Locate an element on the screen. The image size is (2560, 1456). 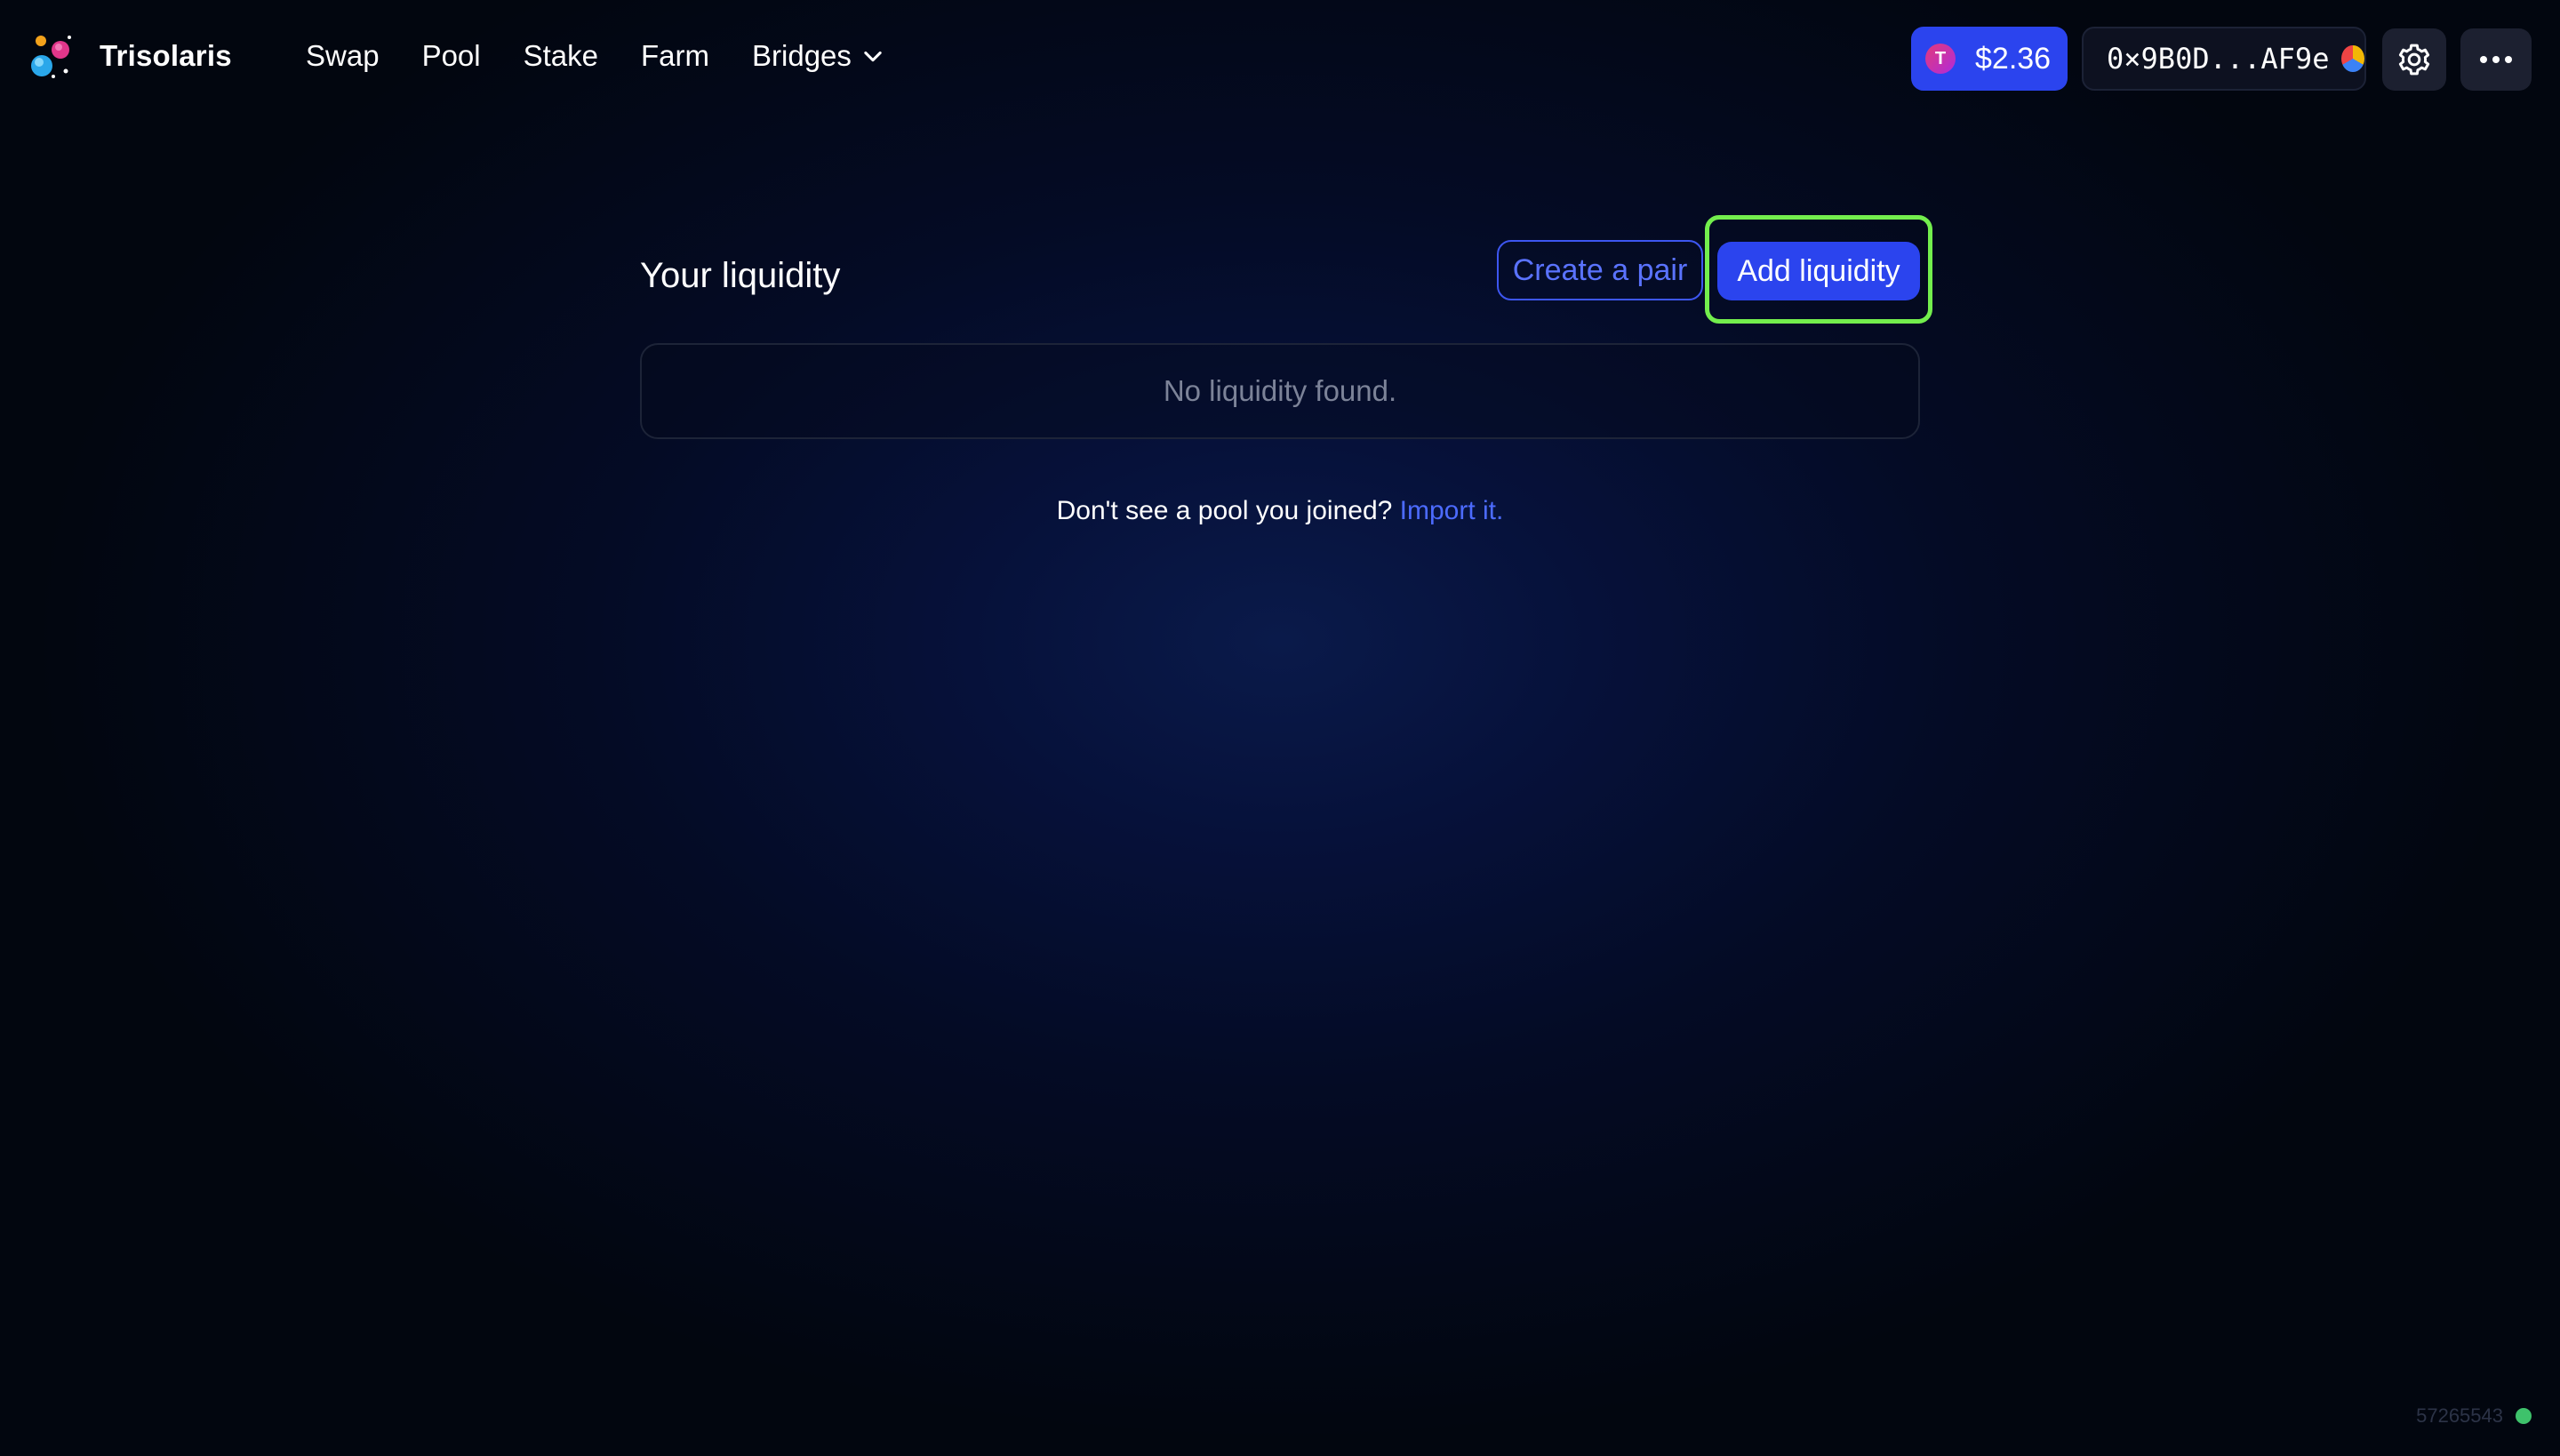
page-title: Your liquidity is located at coordinates (740, 275).